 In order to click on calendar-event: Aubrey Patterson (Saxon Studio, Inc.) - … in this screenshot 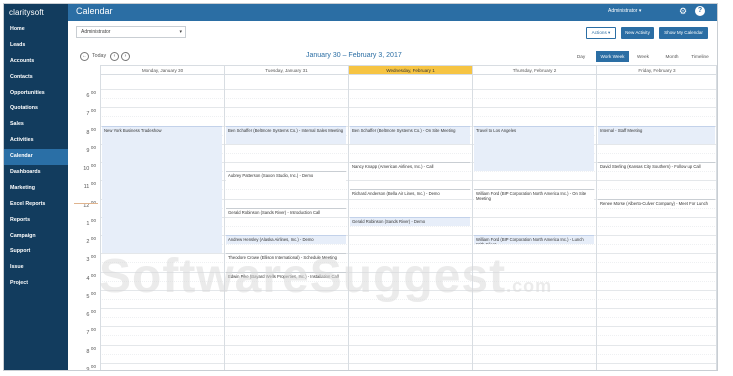, I will do `click(286, 180)`.